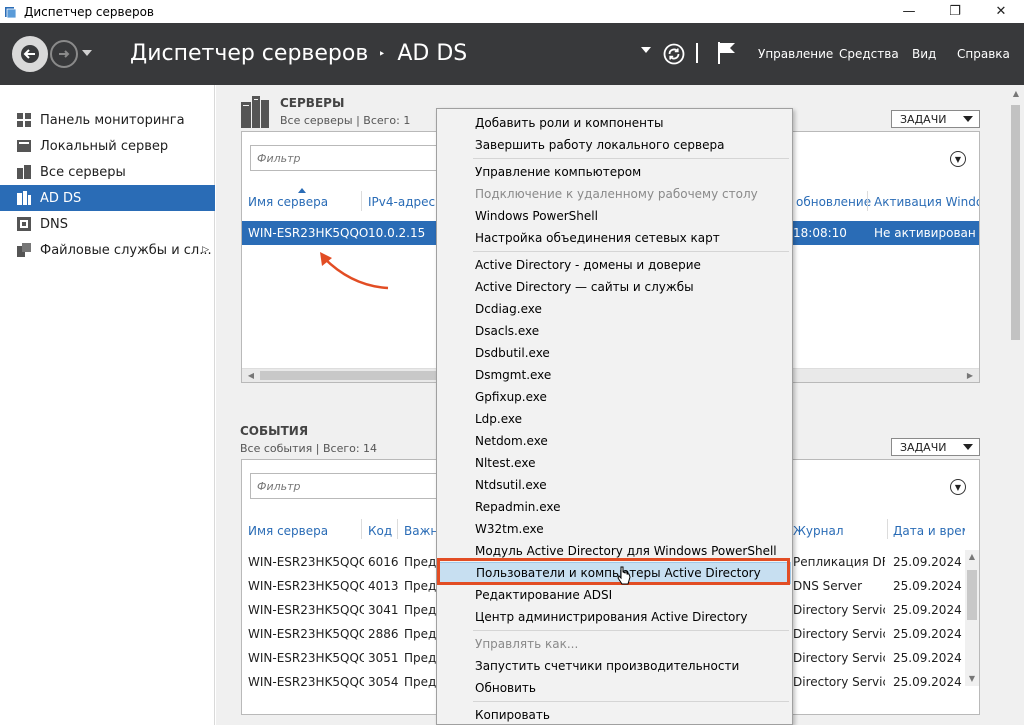 This screenshot has height=725, width=1024. What do you see at coordinates (820, 233) in the screenshot?
I see `cell-last-update: 18:08:10` at bounding box center [820, 233].